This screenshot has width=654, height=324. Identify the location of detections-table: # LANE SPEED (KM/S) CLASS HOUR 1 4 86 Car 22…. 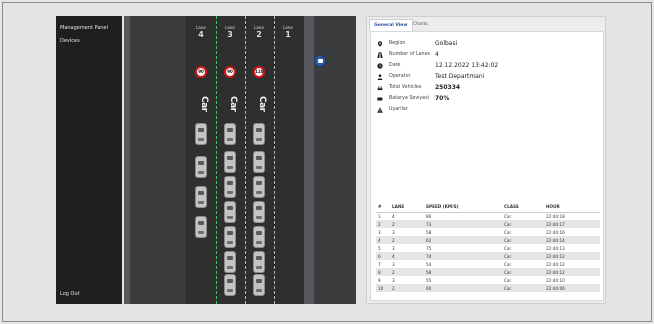
(488, 247).